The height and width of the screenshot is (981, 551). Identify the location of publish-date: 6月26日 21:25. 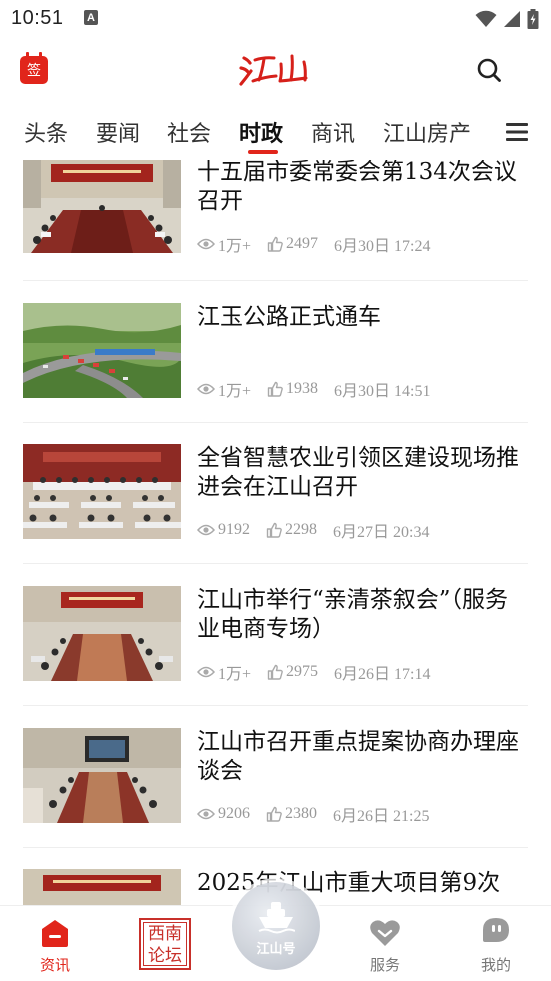
(381, 816).